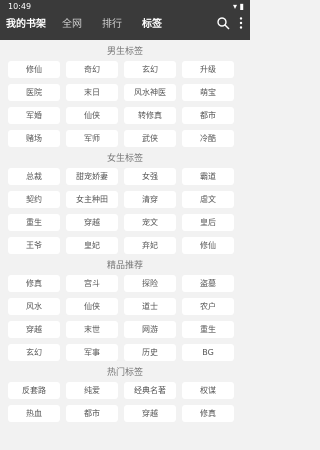 This screenshot has height=450, width=320. Describe the element at coordinates (26, 25) in the screenshot. I see `tab-bookshelf: 我的书架` at that location.